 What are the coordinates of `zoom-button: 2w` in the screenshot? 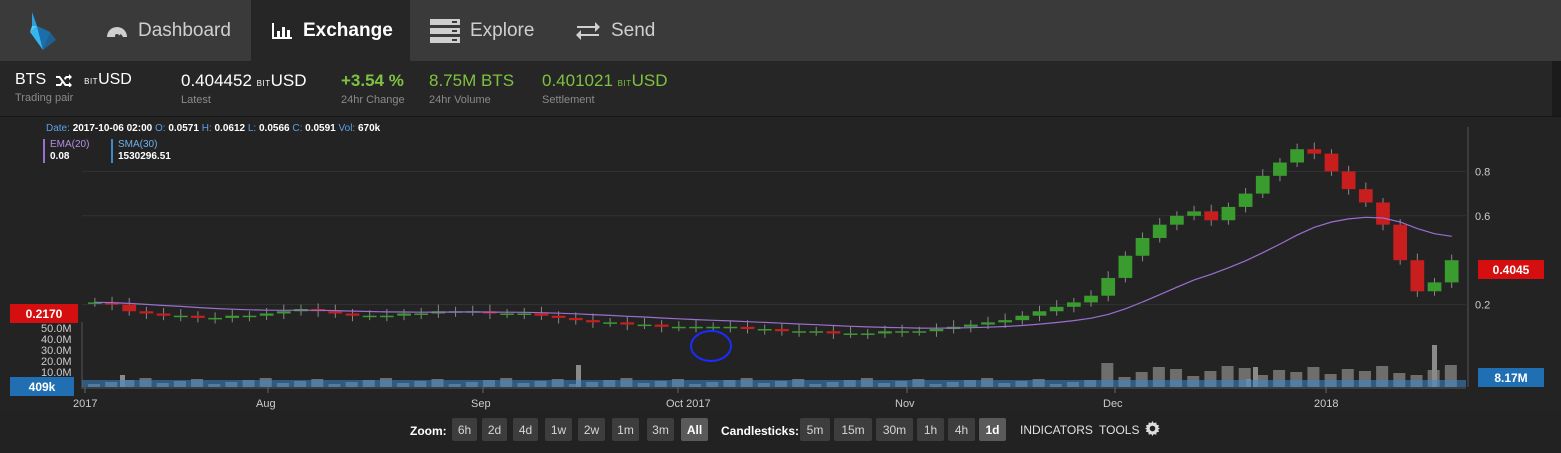 It's located at (591, 429).